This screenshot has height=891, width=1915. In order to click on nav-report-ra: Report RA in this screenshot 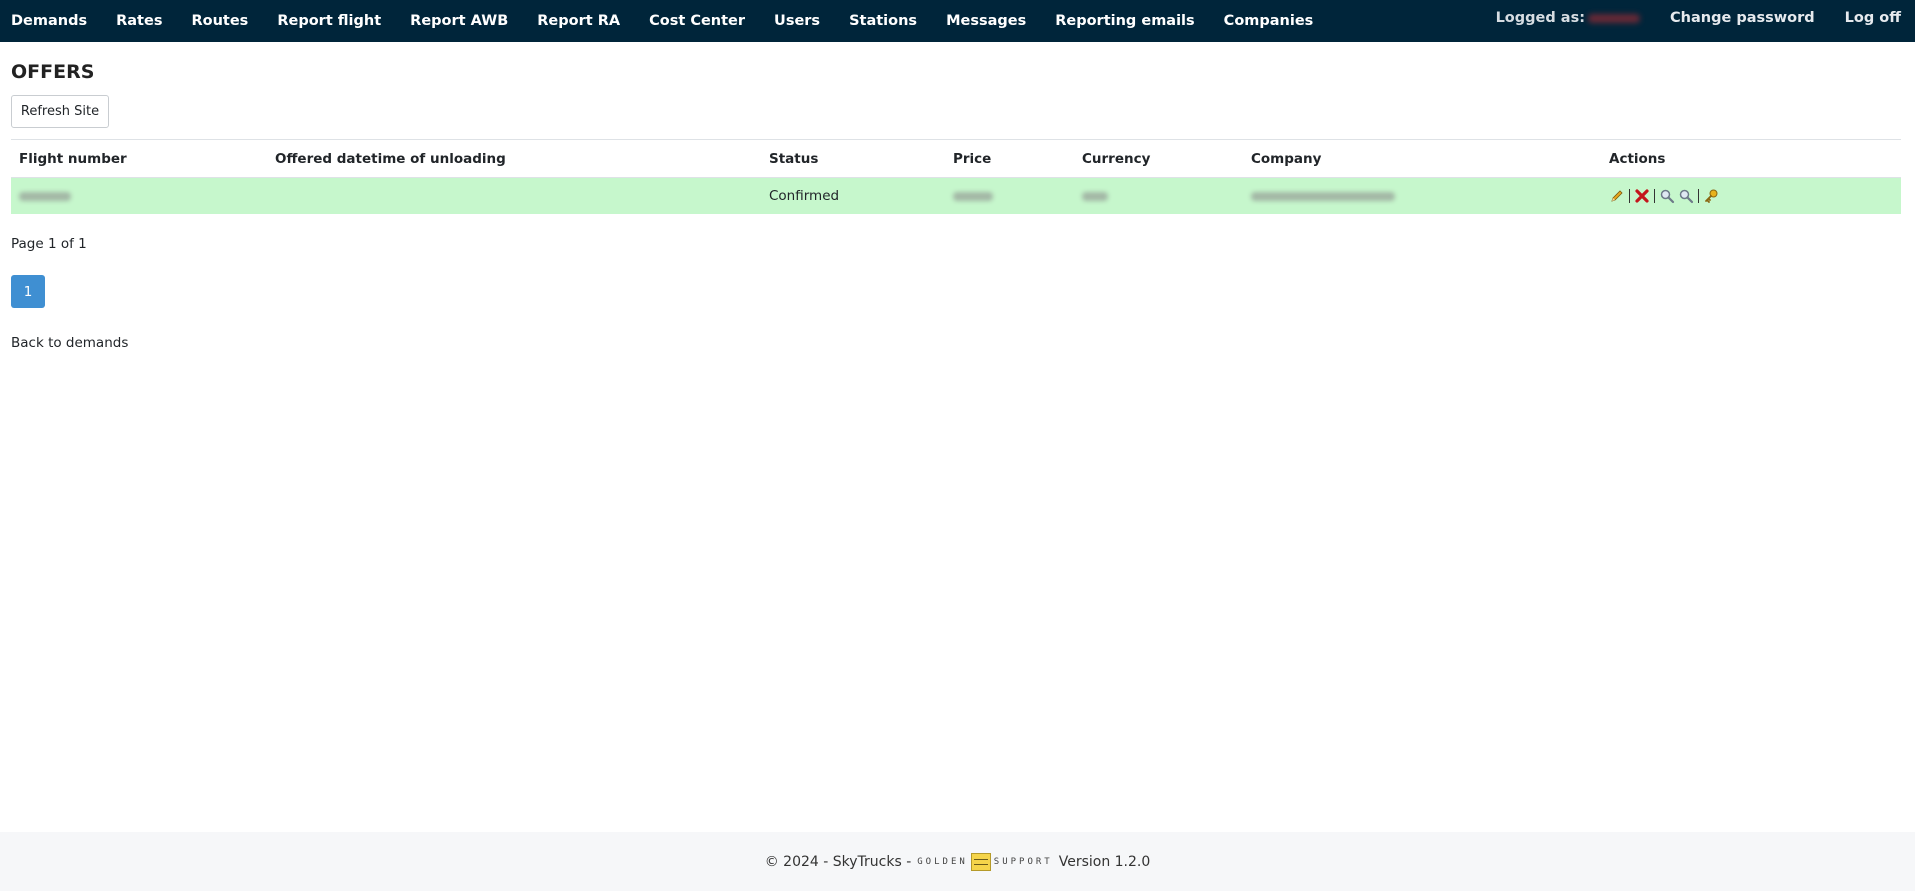, I will do `click(578, 21)`.